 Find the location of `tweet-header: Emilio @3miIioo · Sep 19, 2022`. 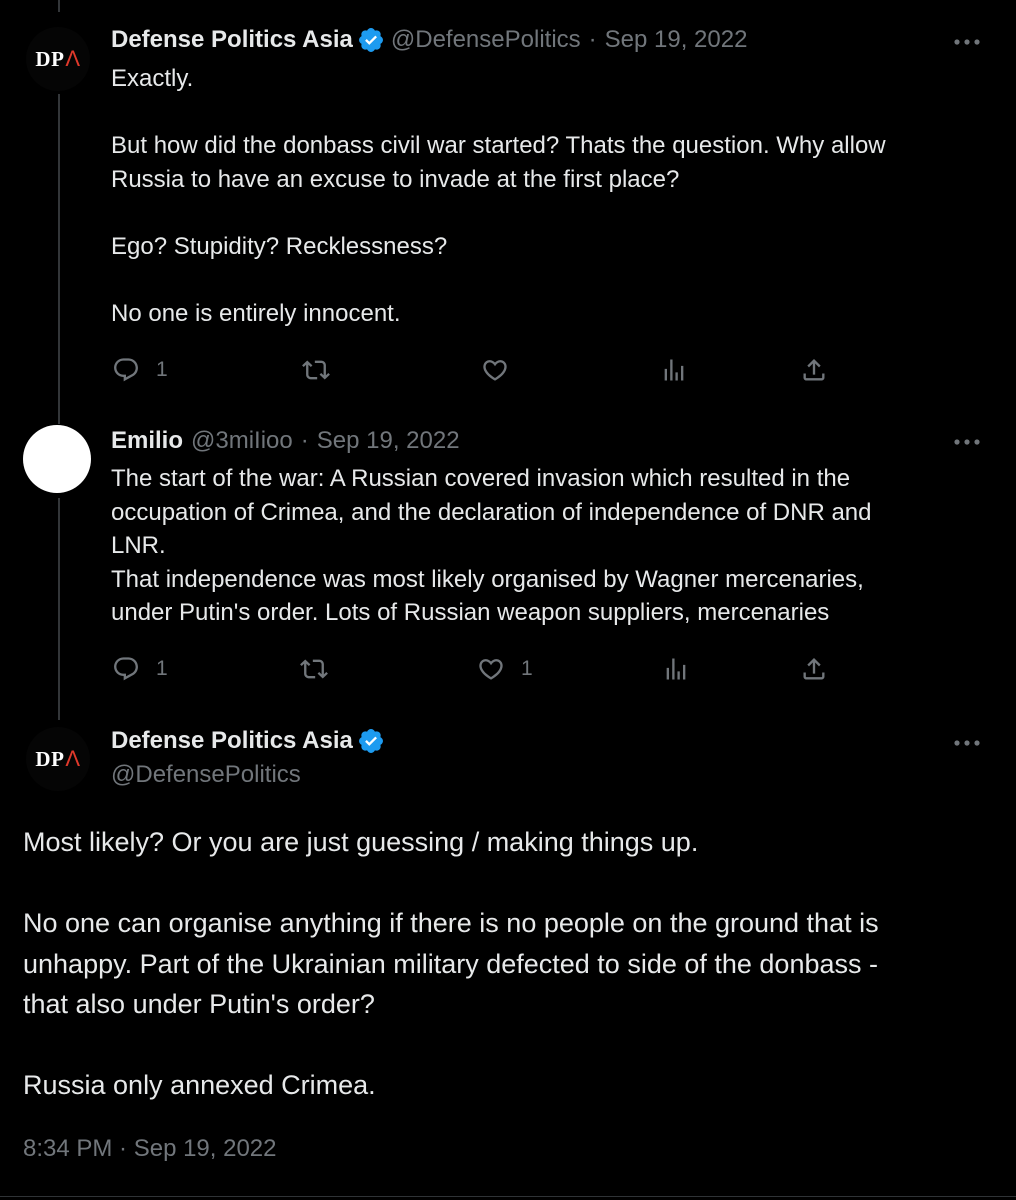

tweet-header: Emilio @3miIioo · Sep 19, 2022 is located at coordinates (285, 441).